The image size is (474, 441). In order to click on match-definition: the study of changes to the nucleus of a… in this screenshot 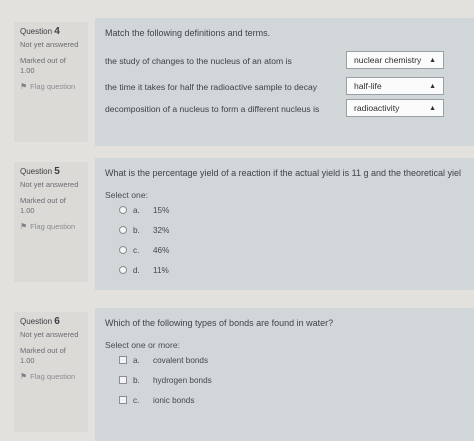, I will do `click(198, 61)`.